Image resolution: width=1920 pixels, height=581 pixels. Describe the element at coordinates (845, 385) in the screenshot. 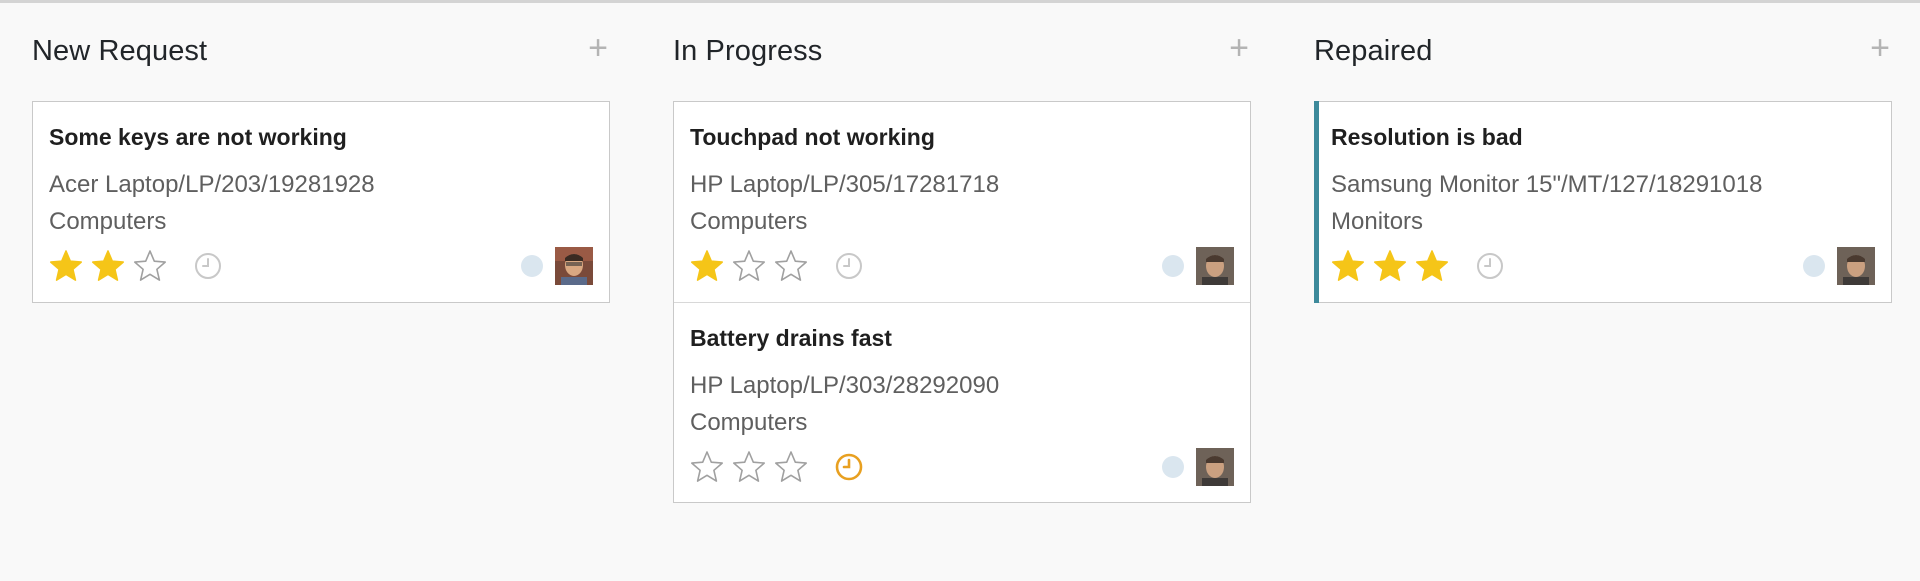

I see `card-equipment: HP Laptop/LP/303/28292090` at that location.